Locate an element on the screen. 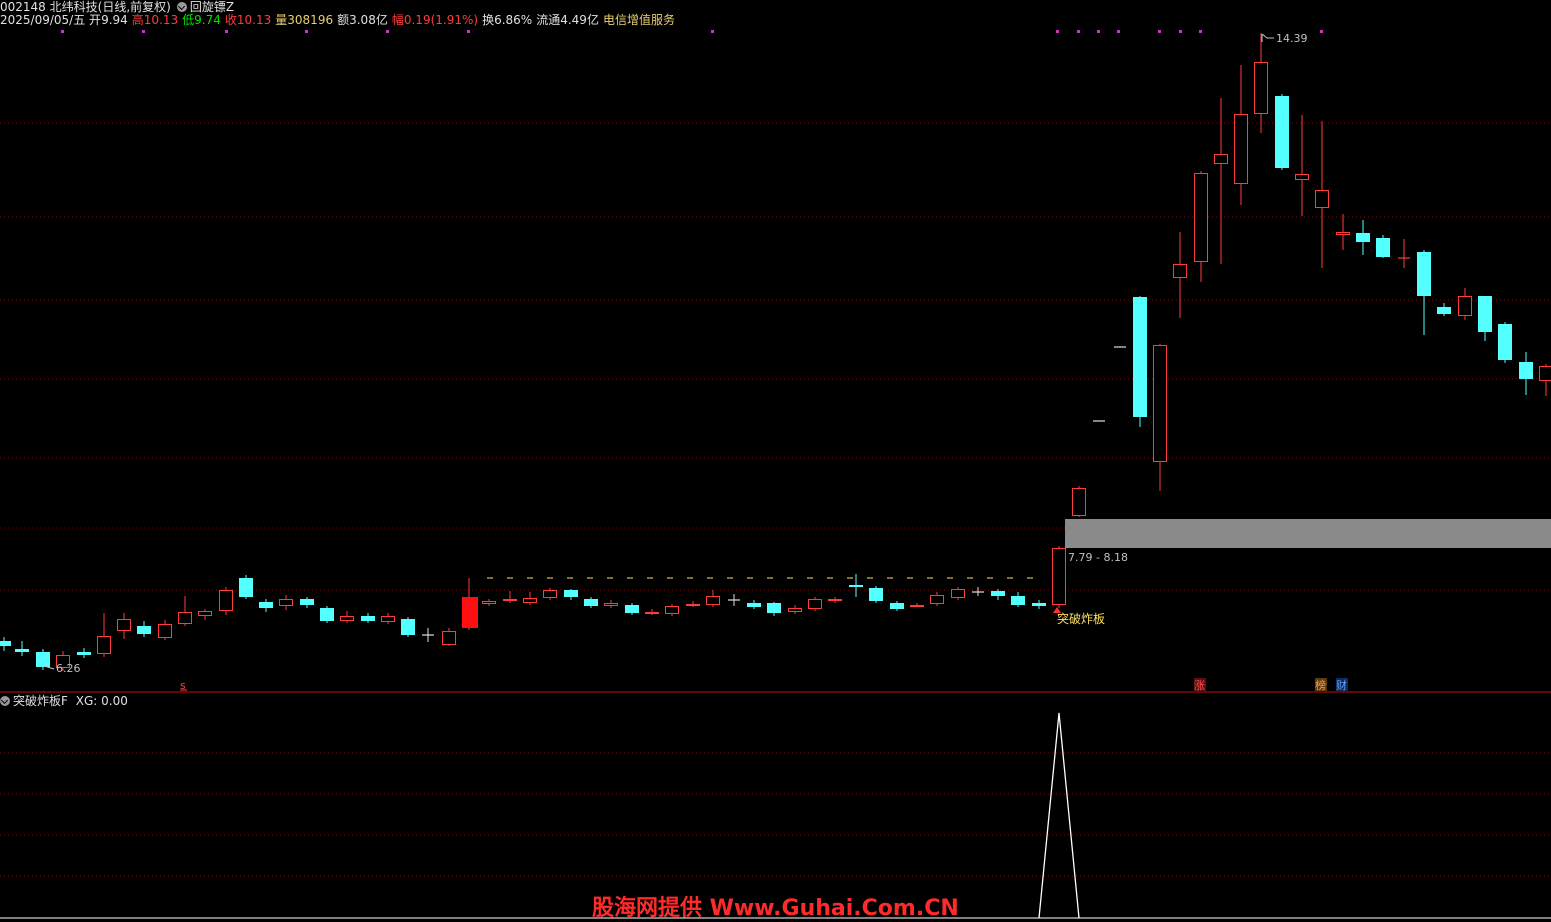  low-price-marker: 6.26 is located at coordinates (68, 668).